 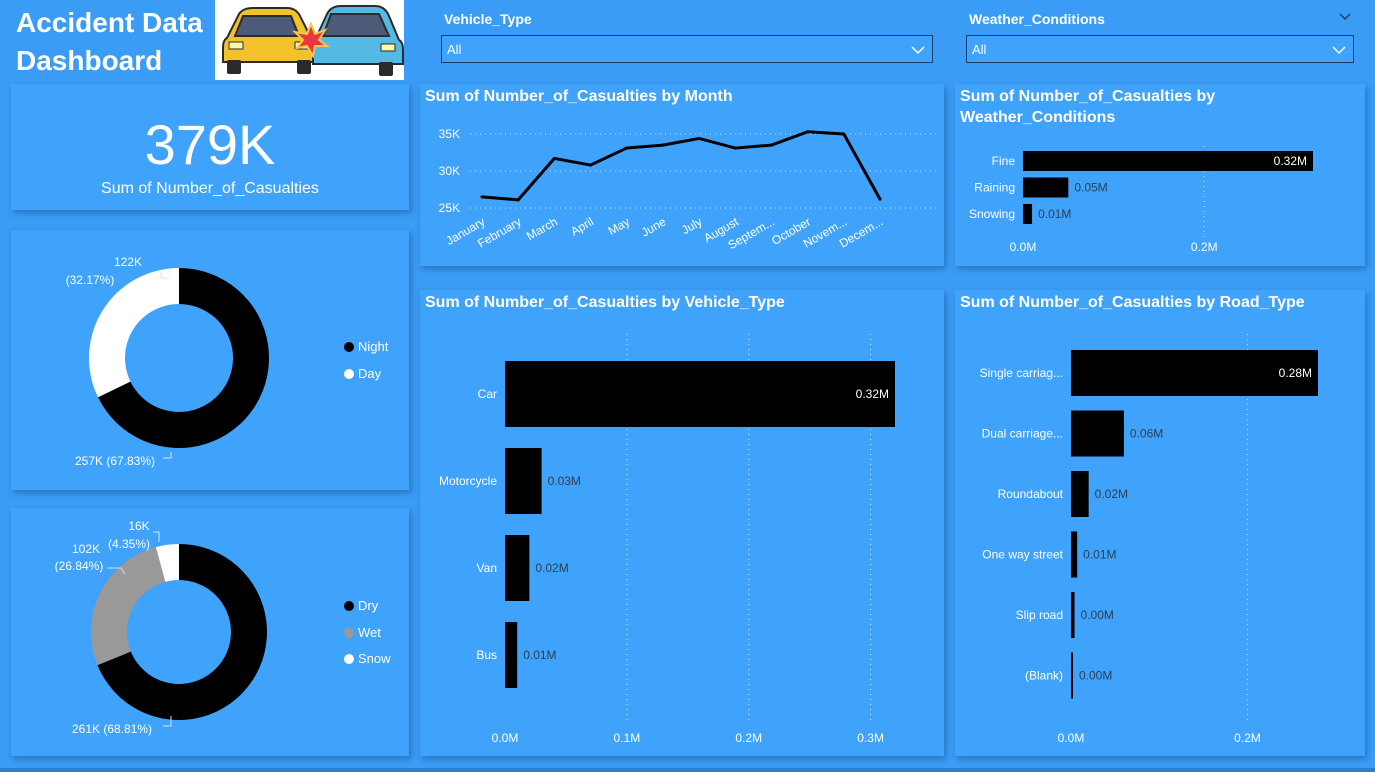 I want to click on legend-wet: Wet, so click(x=362, y=632).